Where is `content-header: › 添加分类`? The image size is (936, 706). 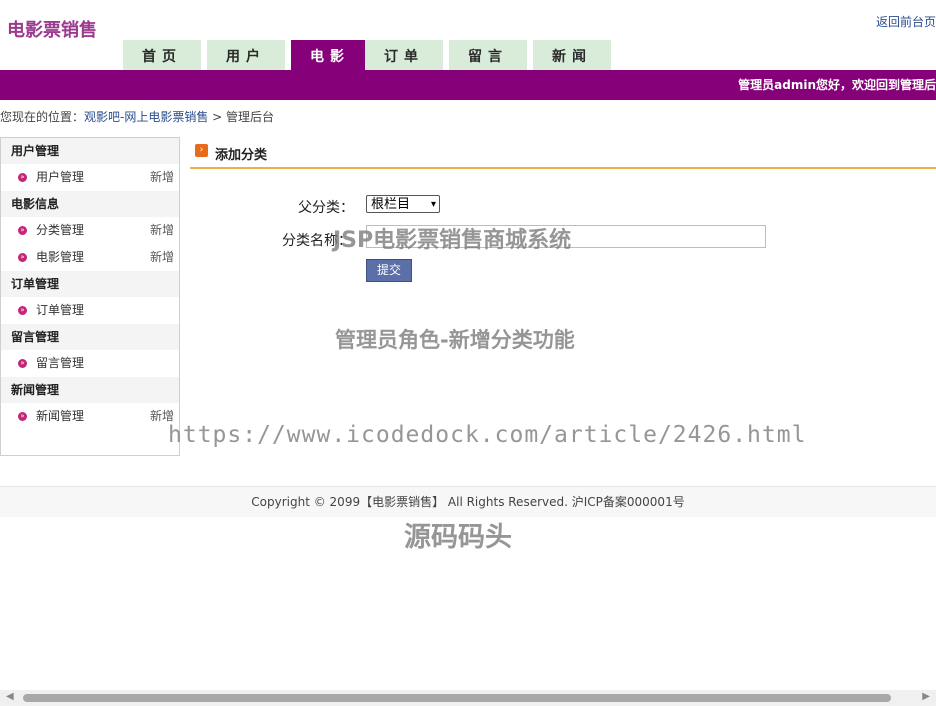 content-header: › 添加分类 is located at coordinates (563, 154).